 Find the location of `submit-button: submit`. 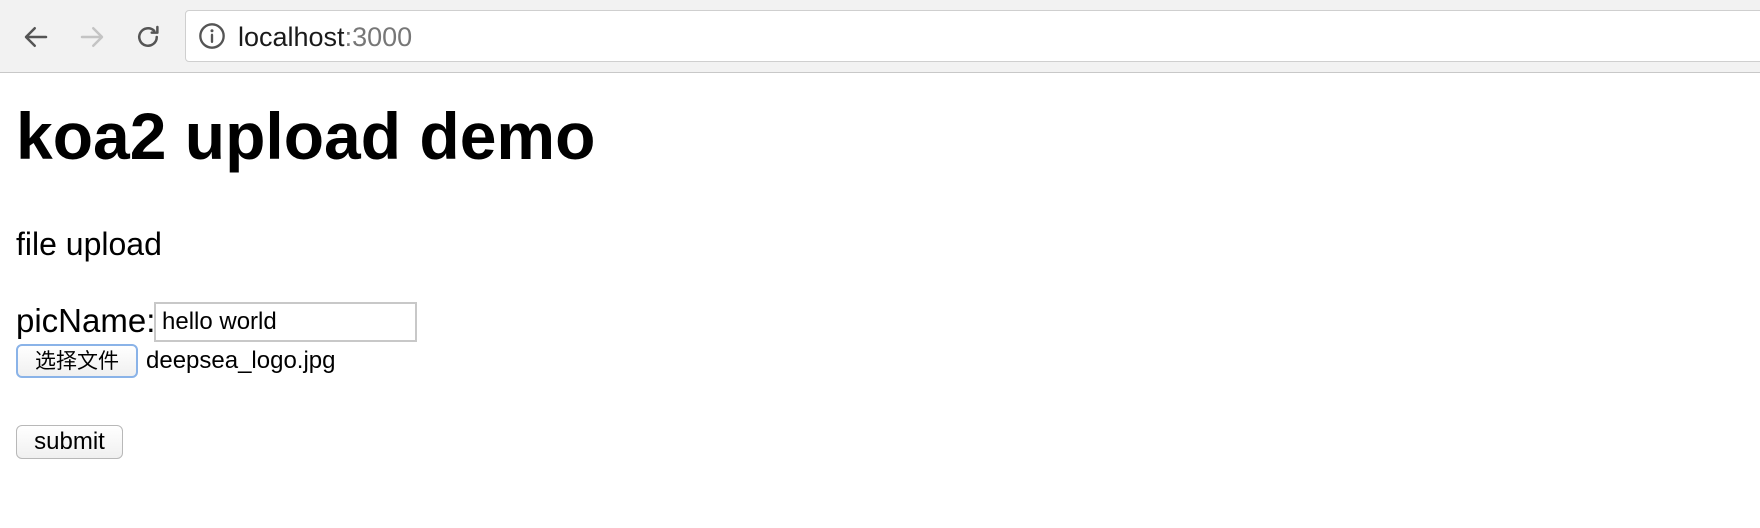

submit-button: submit is located at coordinates (69, 442).